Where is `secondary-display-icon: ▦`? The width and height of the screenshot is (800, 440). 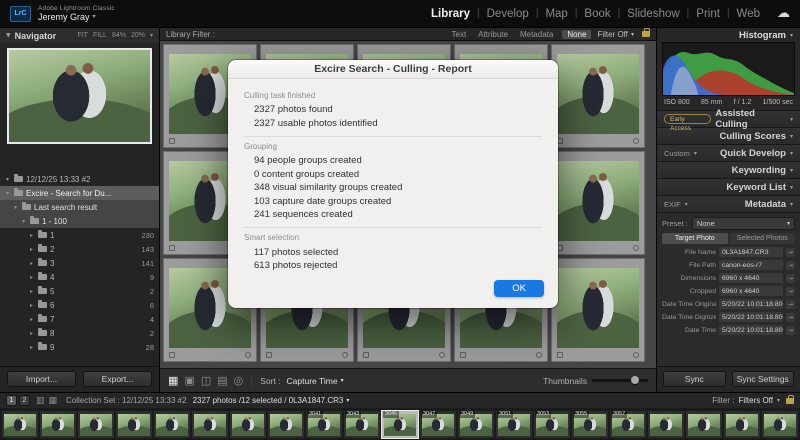 secondary-display-icon: ▦ is located at coordinates (53, 401).